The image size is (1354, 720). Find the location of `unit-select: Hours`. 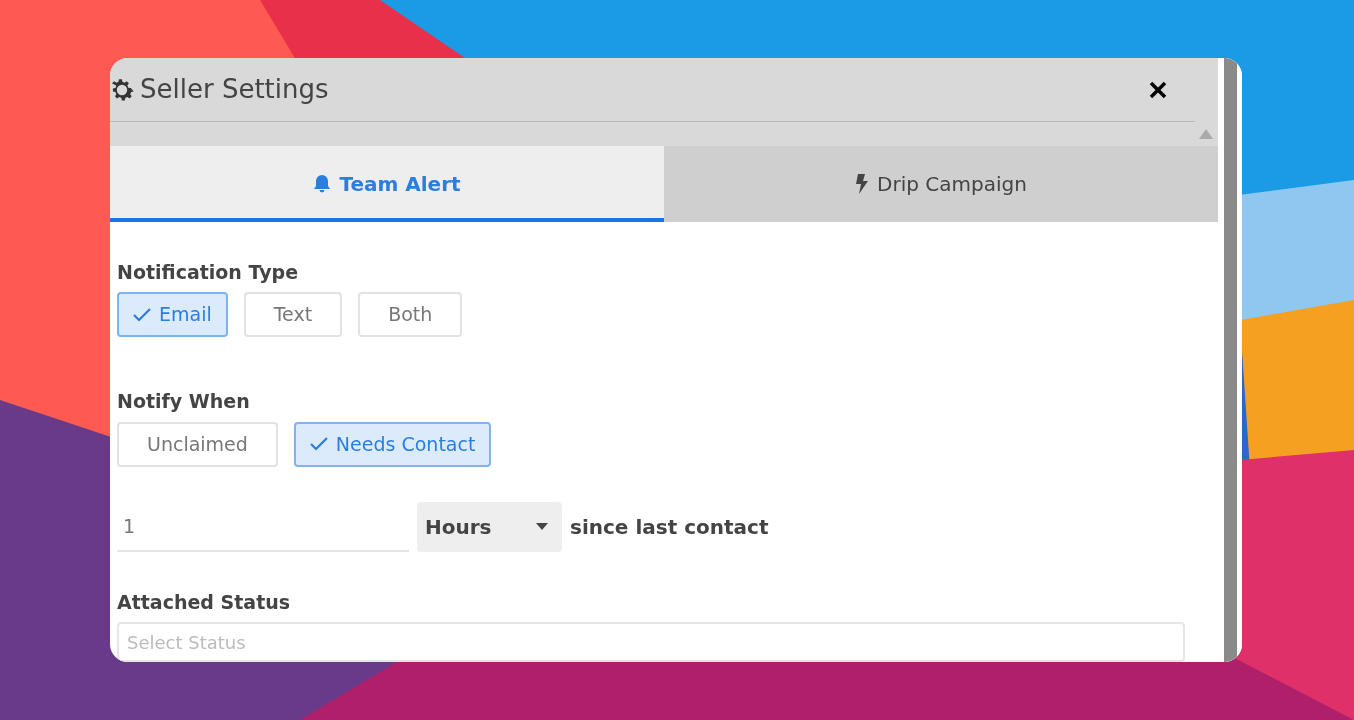

unit-select: Hours is located at coordinates (489, 526).